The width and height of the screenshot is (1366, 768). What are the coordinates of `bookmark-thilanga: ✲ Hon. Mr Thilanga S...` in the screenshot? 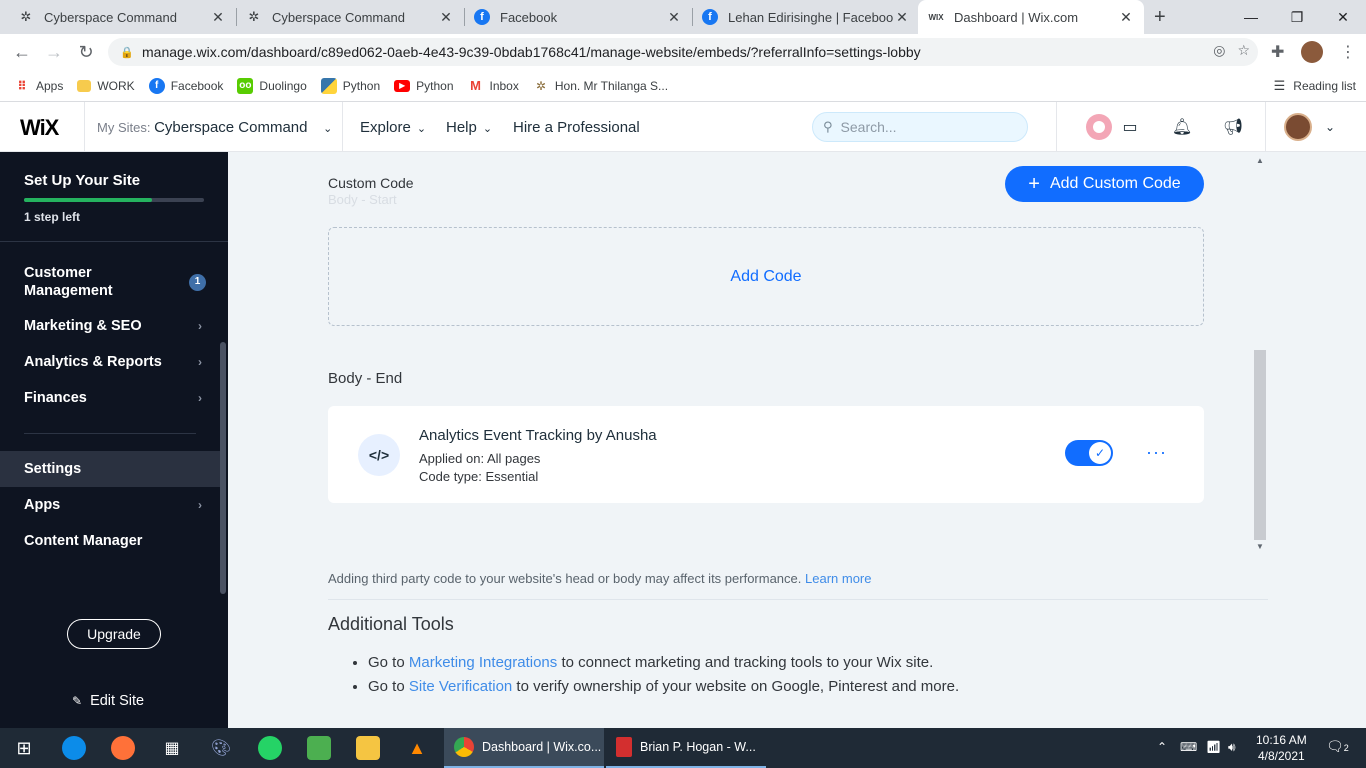 It's located at (600, 86).